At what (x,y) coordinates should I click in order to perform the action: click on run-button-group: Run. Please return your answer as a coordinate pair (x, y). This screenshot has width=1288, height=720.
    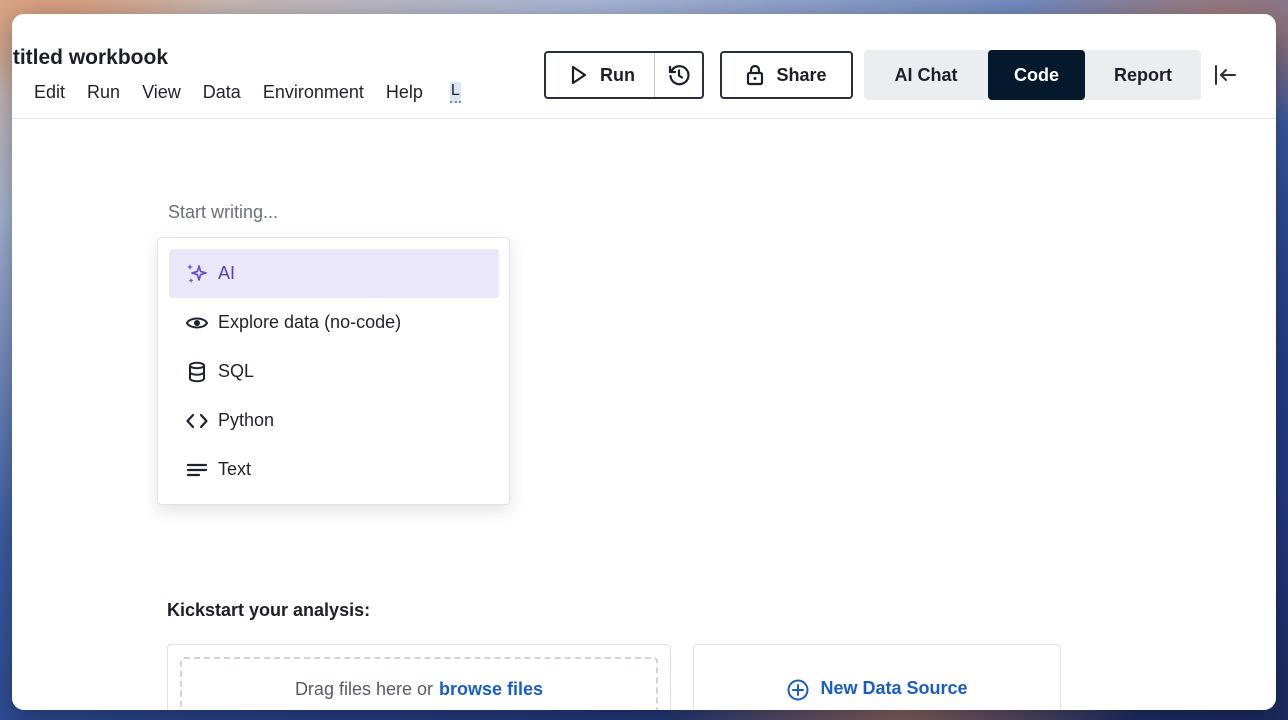
    Looking at the image, I should click on (624, 75).